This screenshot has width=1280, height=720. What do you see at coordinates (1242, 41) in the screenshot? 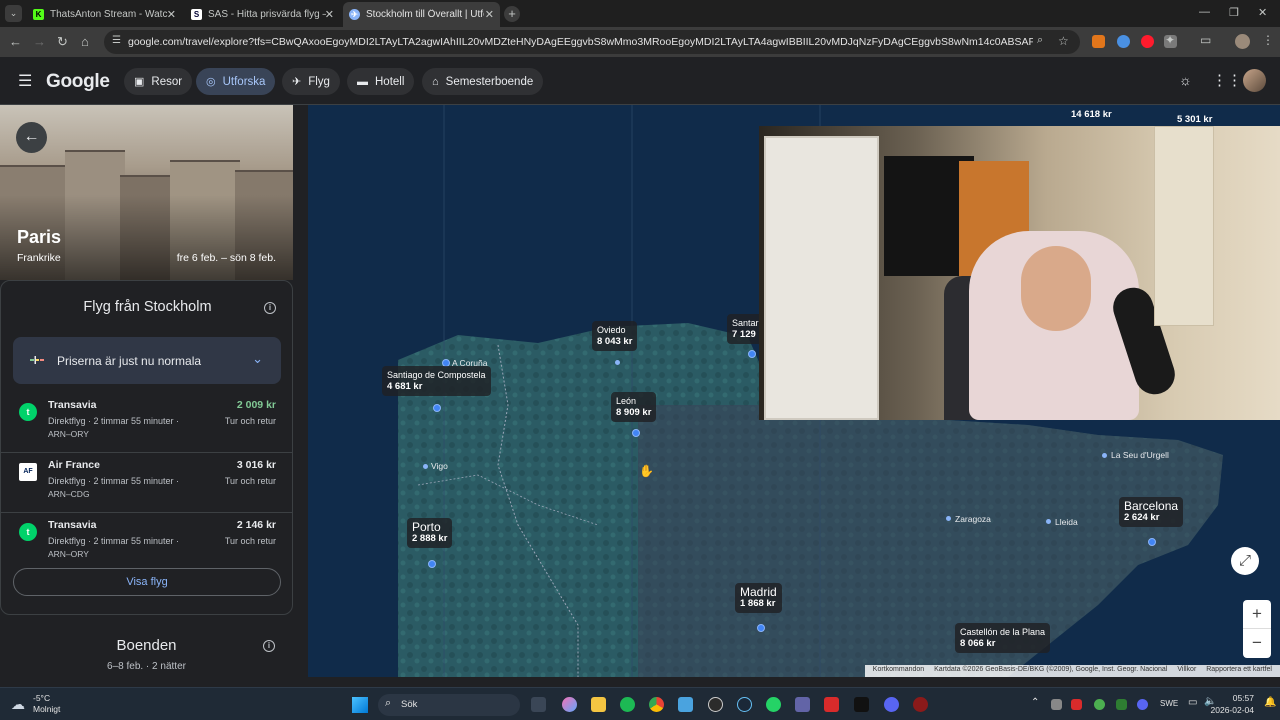
I see `profile-avatar` at bounding box center [1242, 41].